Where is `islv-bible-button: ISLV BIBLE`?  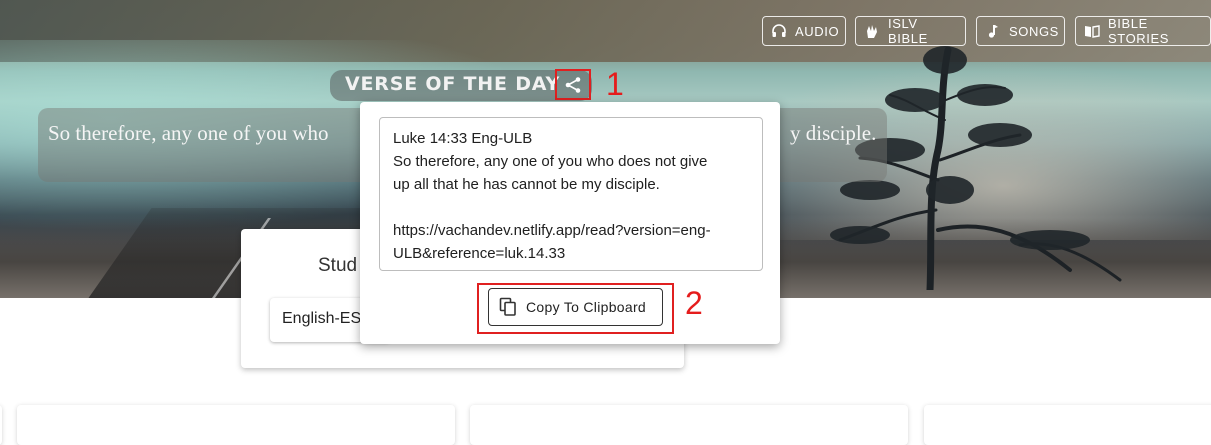
islv-bible-button: ISLV BIBLE is located at coordinates (910, 31).